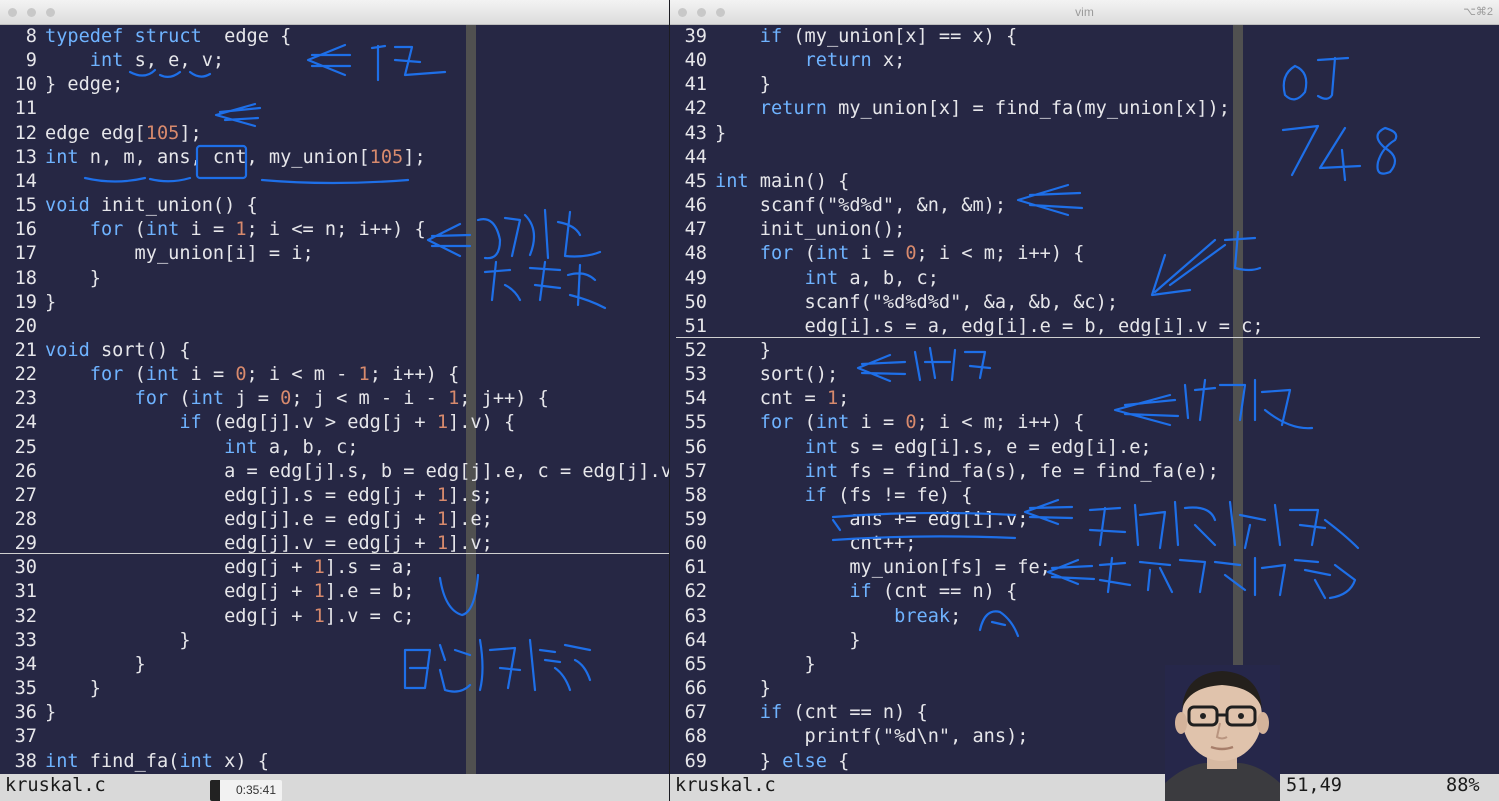 This screenshot has height=801, width=1499. Describe the element at coordinates (1084, 85) in the screenshot. I see `code-line: 41 }` at that location.